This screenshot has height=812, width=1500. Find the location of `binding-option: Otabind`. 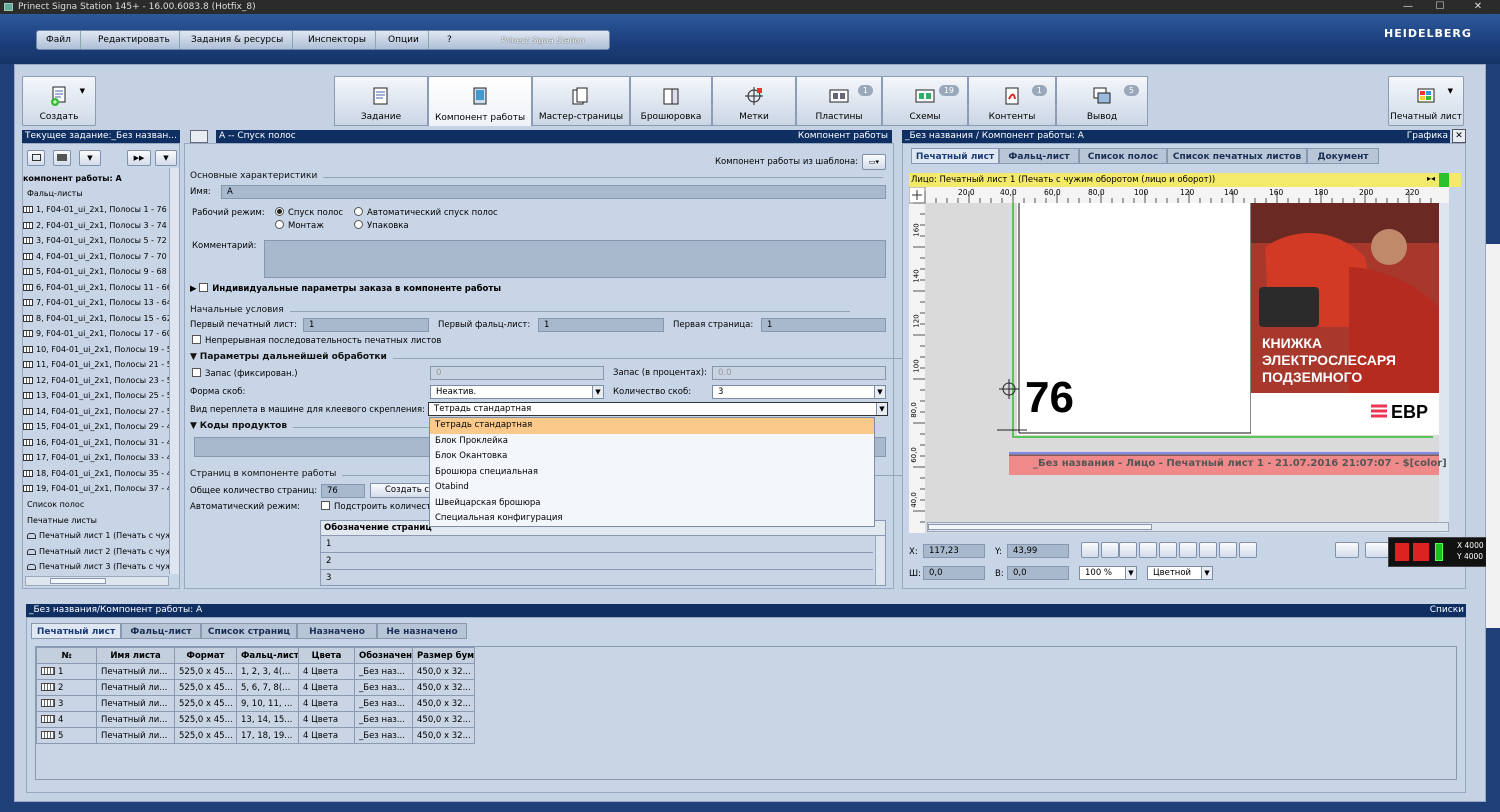

binding-option: Otabind is located at coordinates (652, 488).